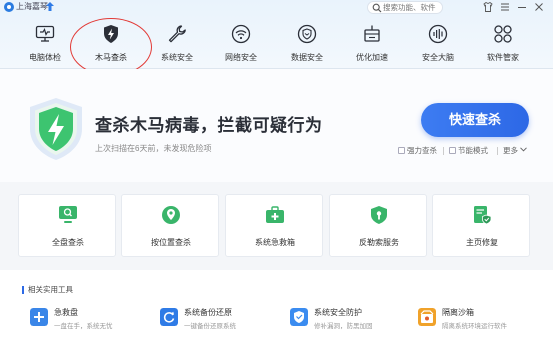 Image resolution: width=553 pixels, height=346 pixels. What do you see at coordinates (47, 290) in the screenshot?
I see `section-title: 相关实用工具` at bounding box center [47, 290].